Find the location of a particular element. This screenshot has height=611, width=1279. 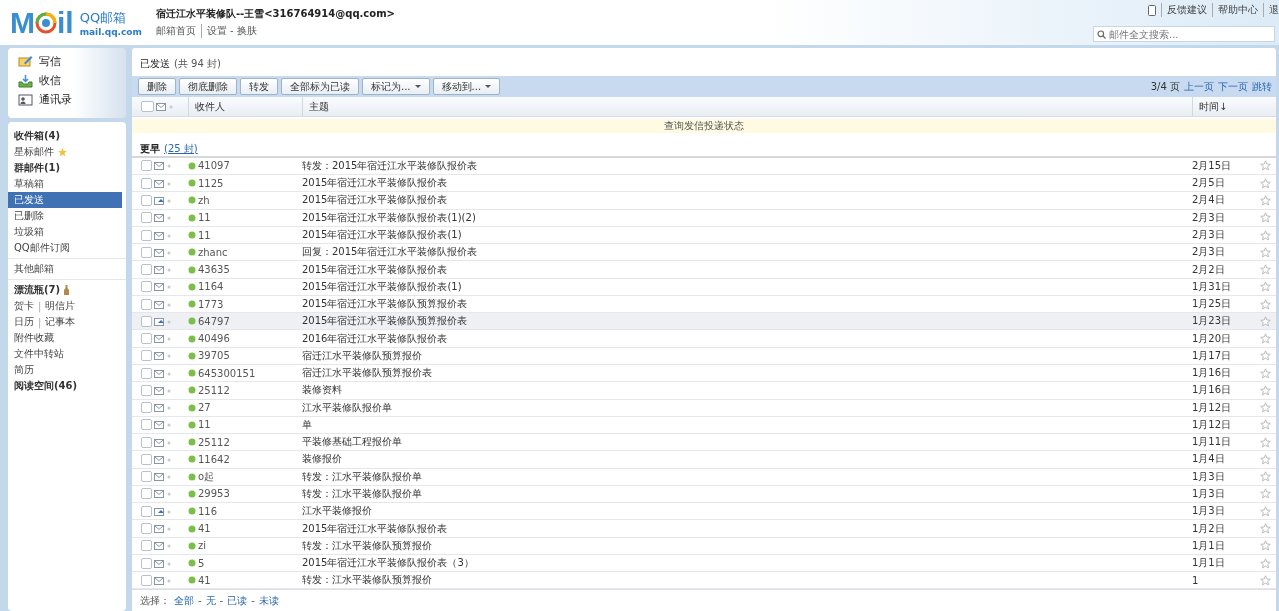

mail-row: zhanc 回复：2015年宿迁江水平装修队报价表 2月3日 is located at coordinates (704, 253).